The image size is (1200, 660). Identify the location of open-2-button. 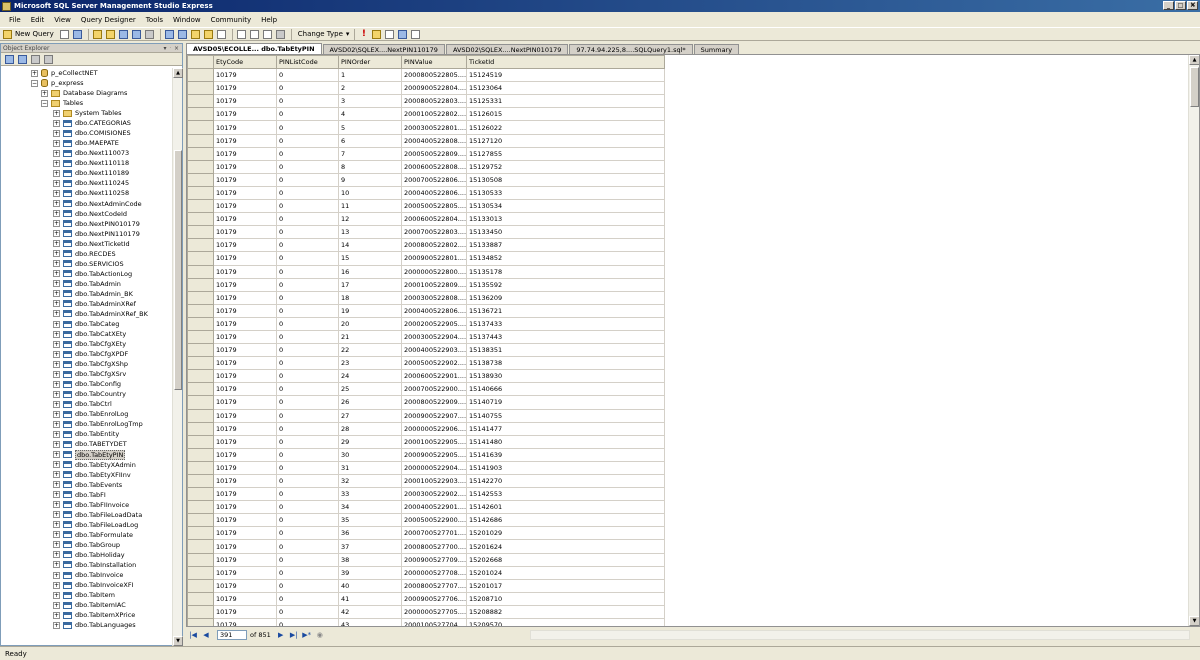
(110, 34).